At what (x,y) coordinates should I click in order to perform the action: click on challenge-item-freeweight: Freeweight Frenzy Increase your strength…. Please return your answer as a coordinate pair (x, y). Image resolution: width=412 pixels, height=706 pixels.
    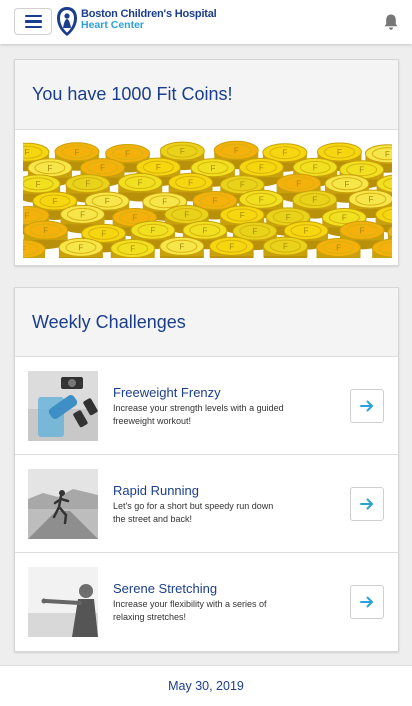
    Looking at the image, I should click on (206, 406).